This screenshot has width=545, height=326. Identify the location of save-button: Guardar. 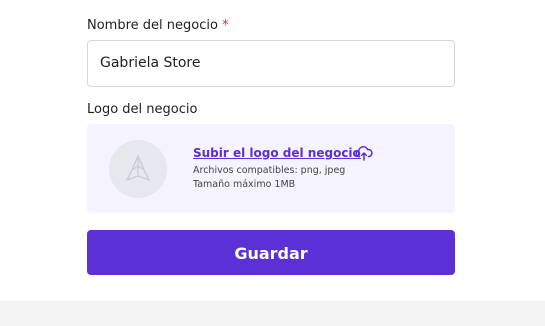
(271, 252).